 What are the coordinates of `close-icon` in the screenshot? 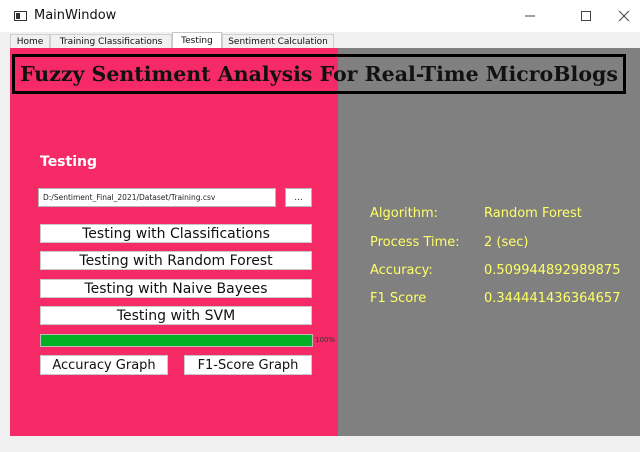 It's located at (624, 16).